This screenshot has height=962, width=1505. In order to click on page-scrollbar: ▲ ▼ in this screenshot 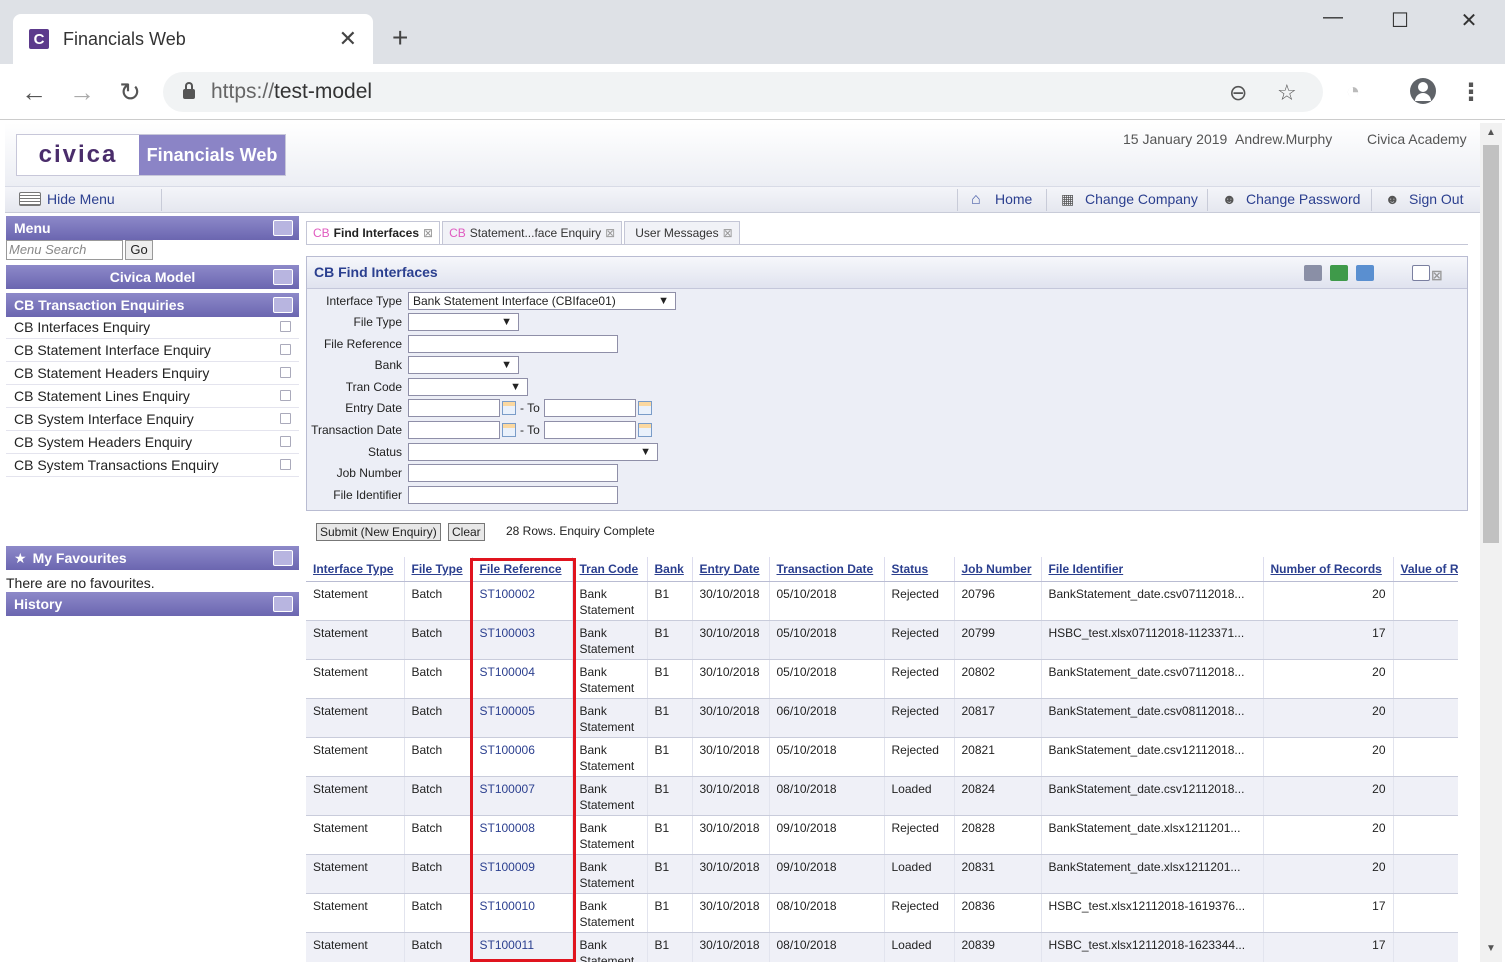, I will do `click(1491, 542)`.